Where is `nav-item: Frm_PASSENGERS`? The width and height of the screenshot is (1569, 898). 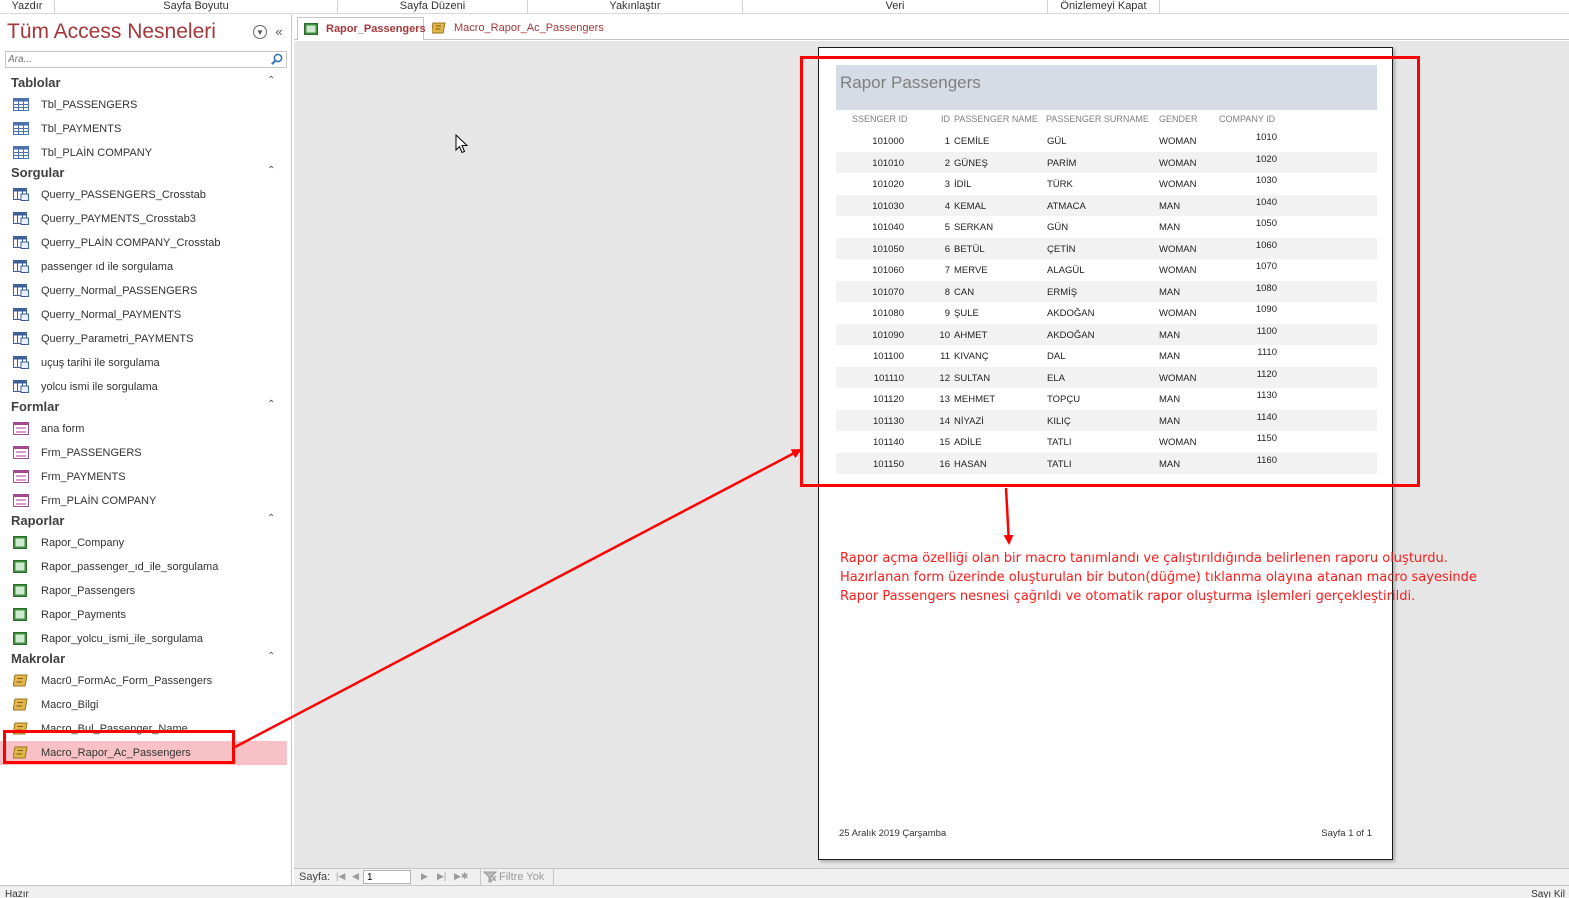
nav-item: Frm_PASSENGERS is located at coordinates (146, 453).